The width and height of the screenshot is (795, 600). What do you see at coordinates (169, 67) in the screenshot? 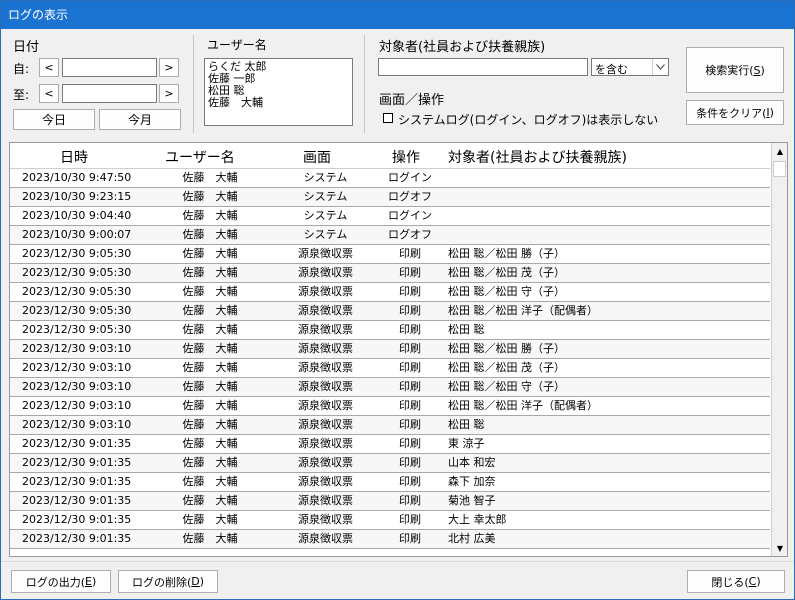
I see `from-next-button: >` at bounding box center [169, 67].